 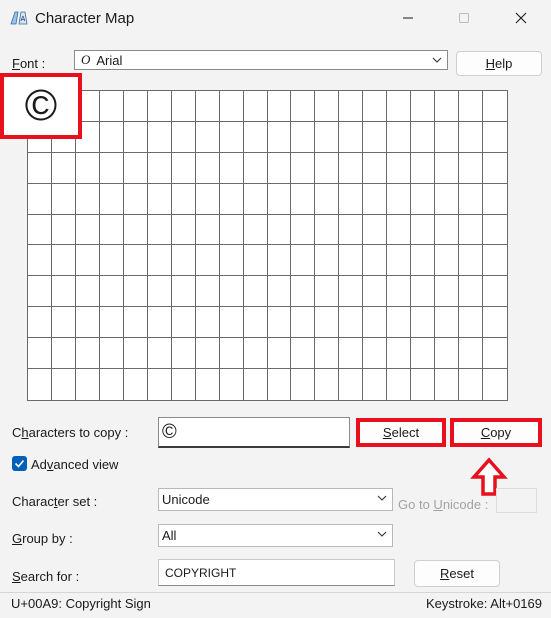 What do you see at coordinates (401, 432) in the screenshot?
I see `select-button: Select` at bounding box center [401, 432].